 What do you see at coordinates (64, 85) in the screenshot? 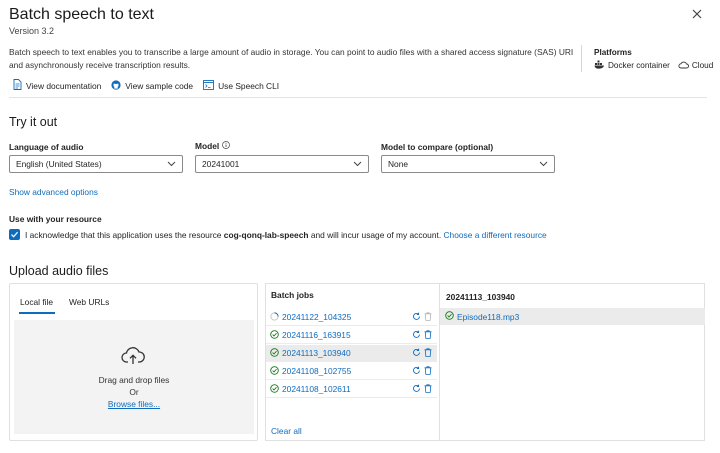
I see `view-documentation-label: View documentation` at bounding box center [64, 85].